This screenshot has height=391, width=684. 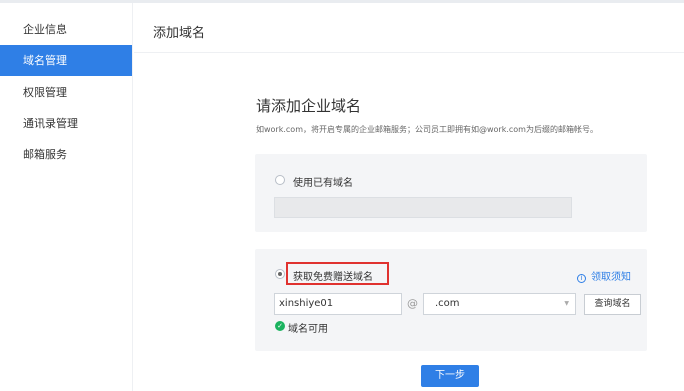 What do you see at coordinates (611, 277) in the screenshot?
I see `notice-link-label: 领取须知` at bounding box center [611, 277].